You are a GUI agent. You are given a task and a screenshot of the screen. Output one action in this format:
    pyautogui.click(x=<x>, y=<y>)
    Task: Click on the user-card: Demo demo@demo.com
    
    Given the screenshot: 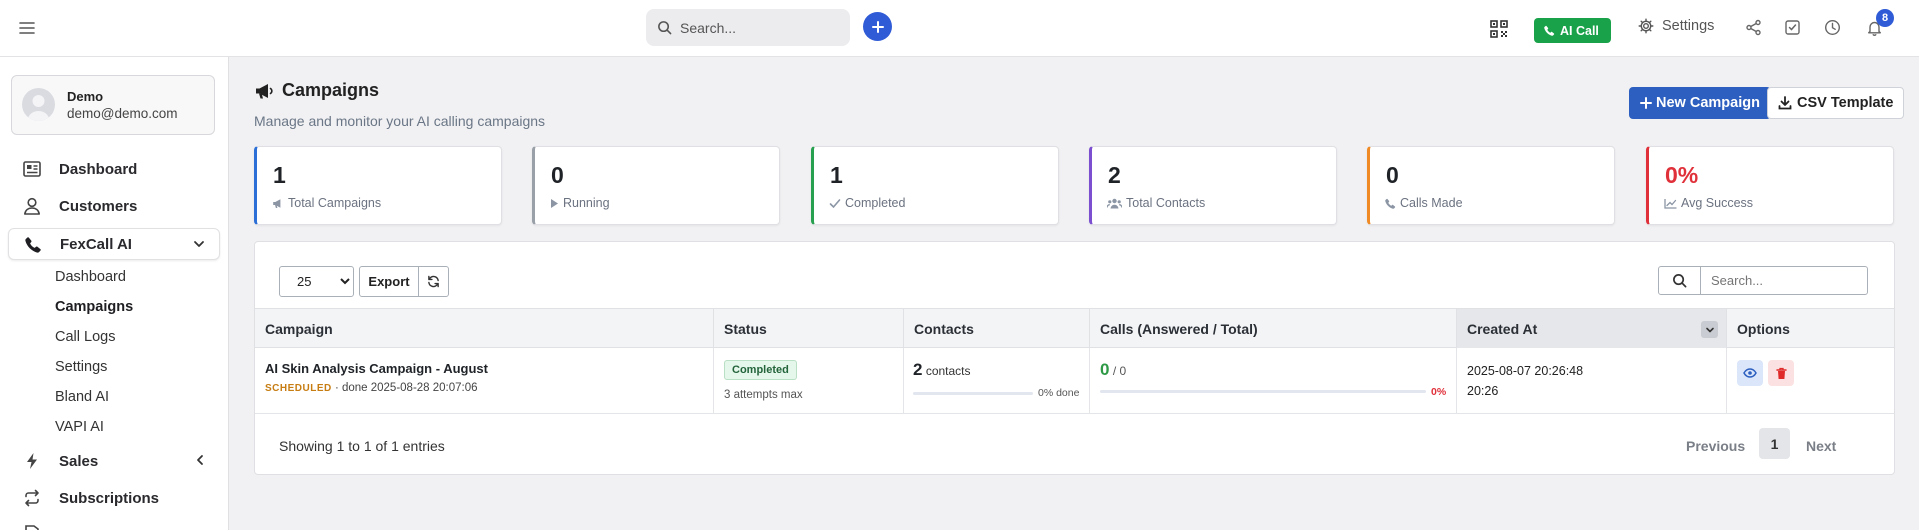 What is the action you would take?
    pyautogui.click(x=113, y=105)
    